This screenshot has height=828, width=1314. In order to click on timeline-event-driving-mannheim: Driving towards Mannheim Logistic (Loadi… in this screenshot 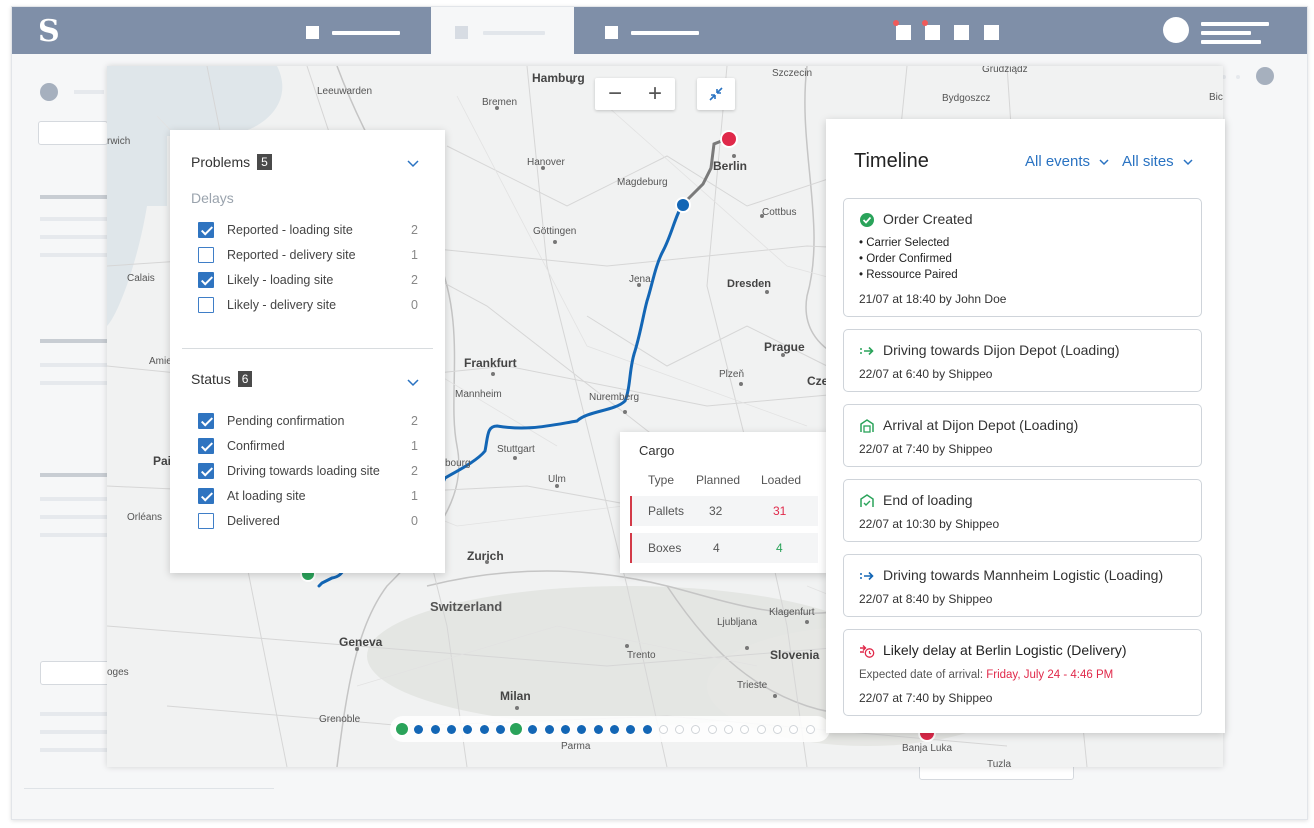, I will do `click(1022, 585)`.